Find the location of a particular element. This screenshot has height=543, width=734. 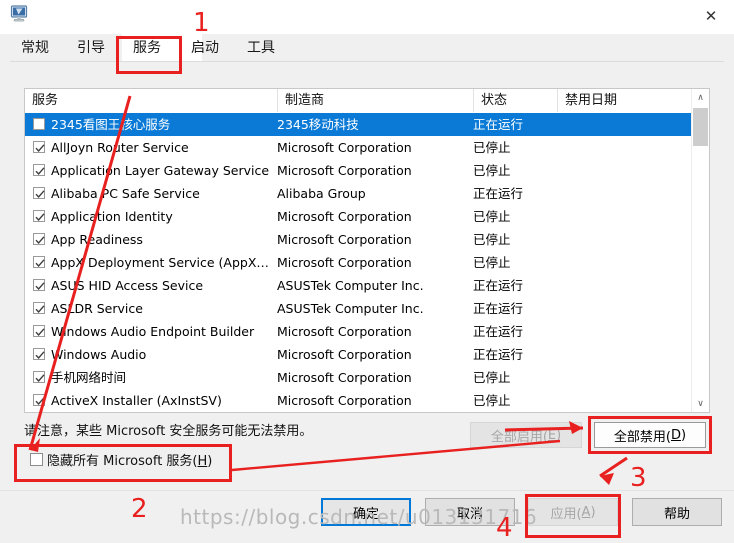

tab-strip: 常规 引导 服务 启动 工具 is located at coordinates (367, 48).